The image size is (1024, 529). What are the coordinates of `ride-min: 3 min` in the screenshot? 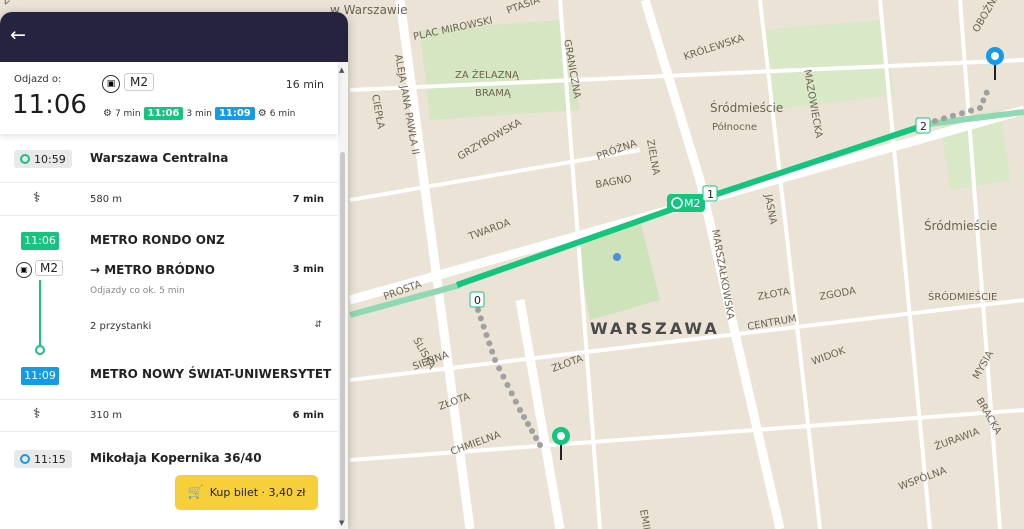 It's located at (199, 113).